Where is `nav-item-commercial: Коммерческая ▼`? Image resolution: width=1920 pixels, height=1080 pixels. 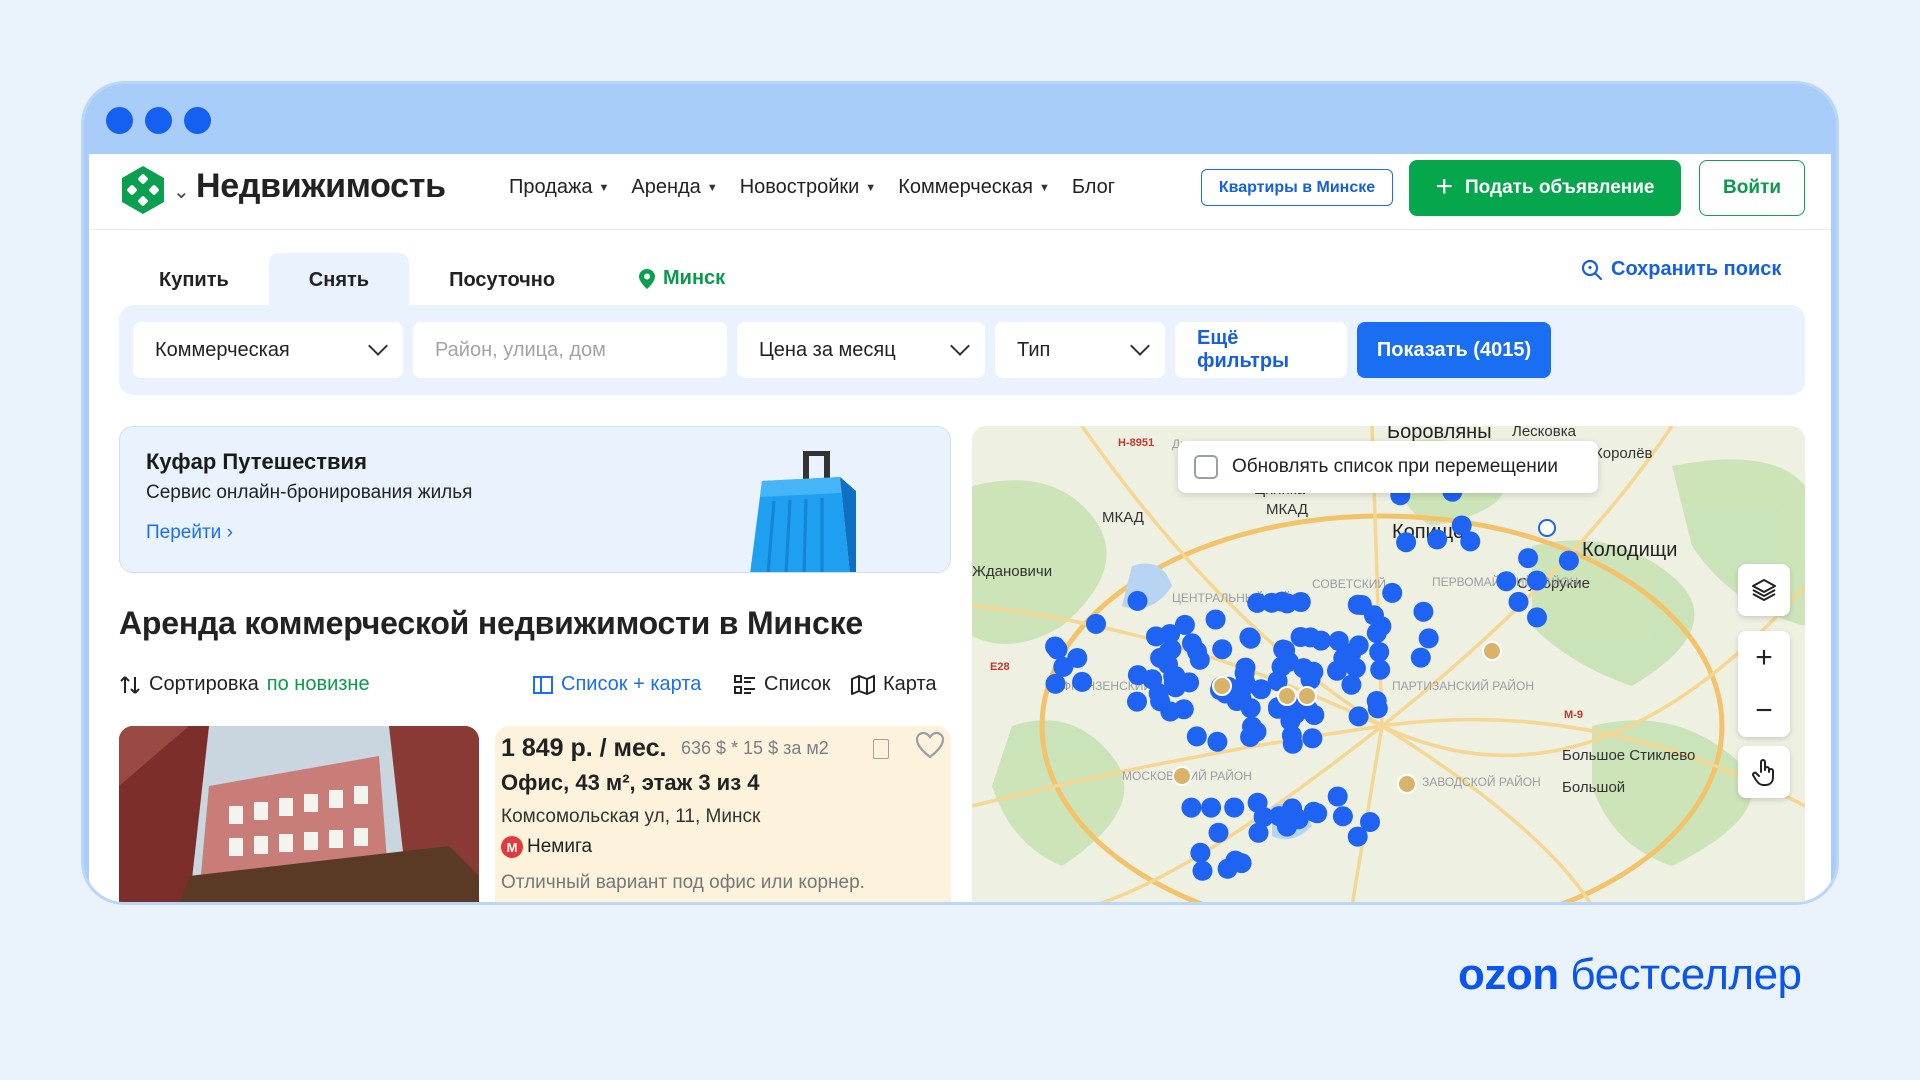
nav-item-commercial: Коммерческая ▼ is located at coordinates (974, 187).